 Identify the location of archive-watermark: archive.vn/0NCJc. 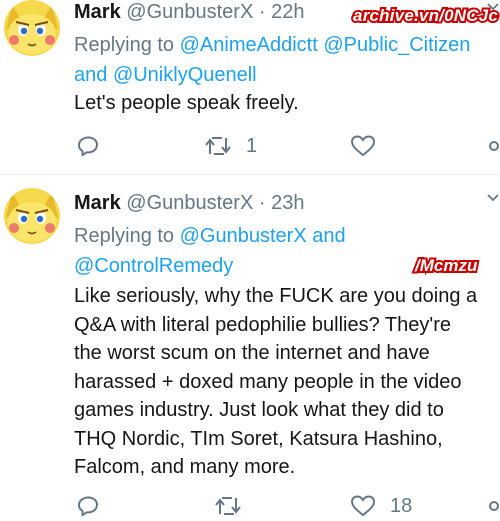
(425, 15).